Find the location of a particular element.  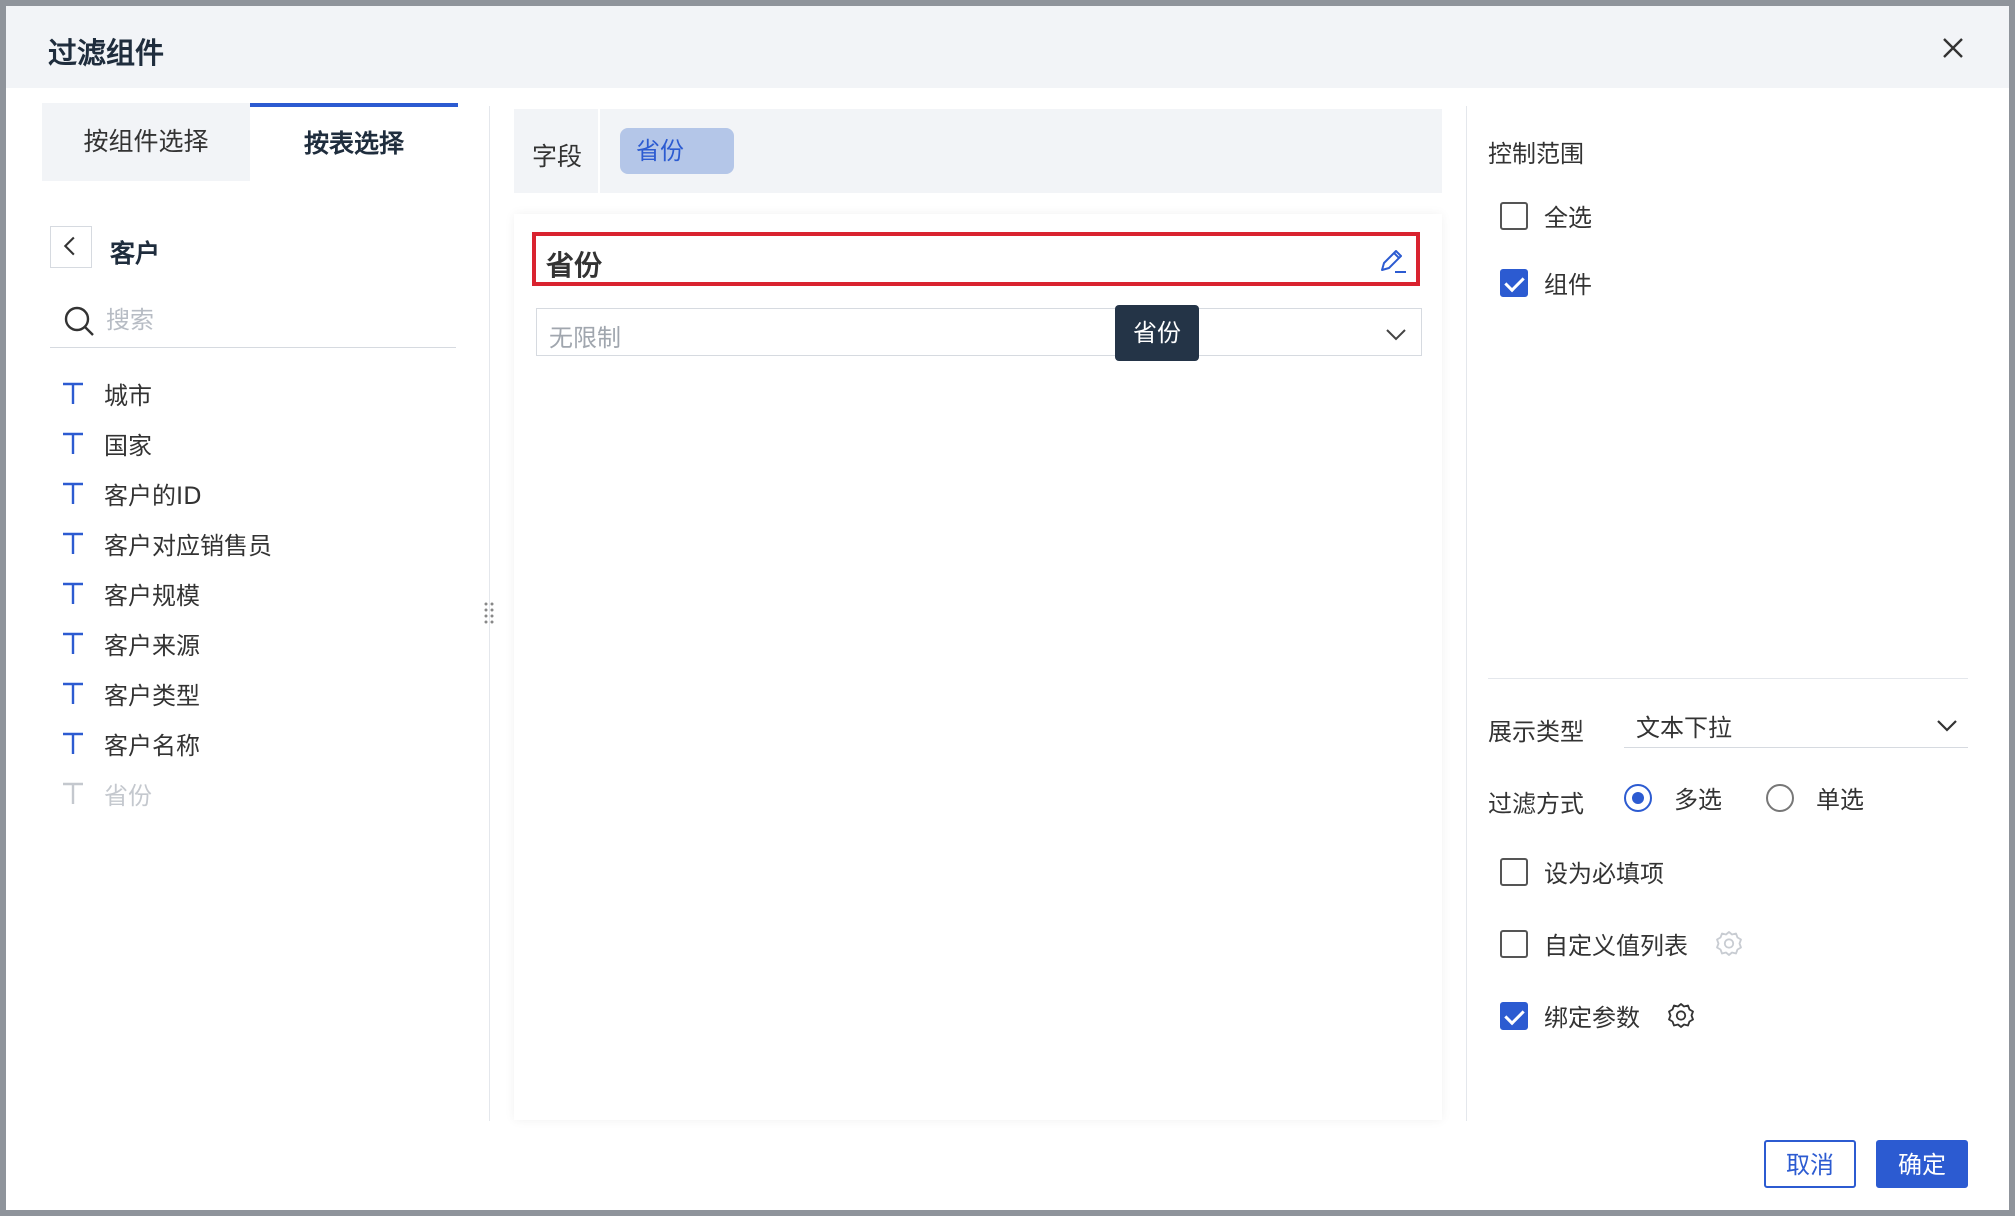

edit-icon is located at coordinates (1393, 261).